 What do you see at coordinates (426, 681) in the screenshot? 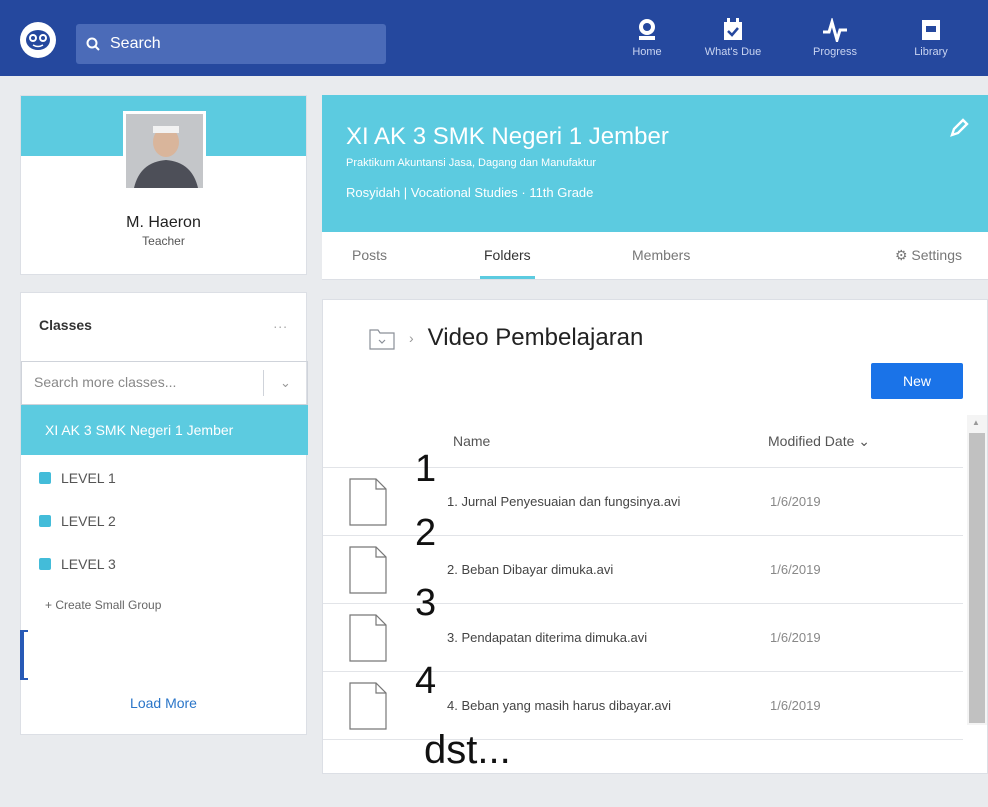
I see `annotation-number-4: 4` at bounding box center [426, 681].